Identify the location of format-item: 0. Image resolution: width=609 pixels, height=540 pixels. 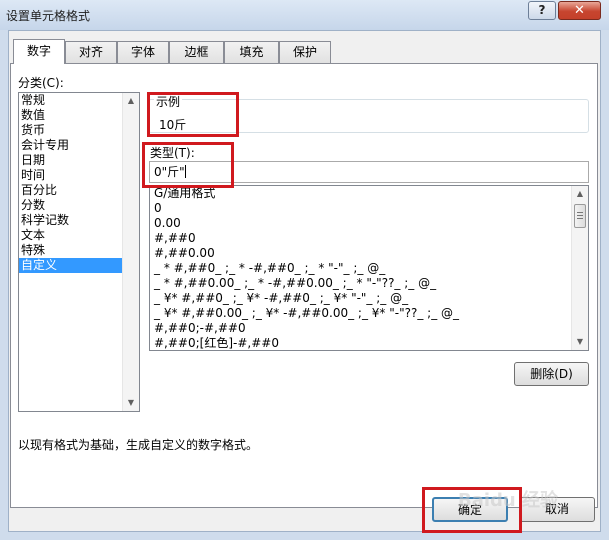
(369, 208).